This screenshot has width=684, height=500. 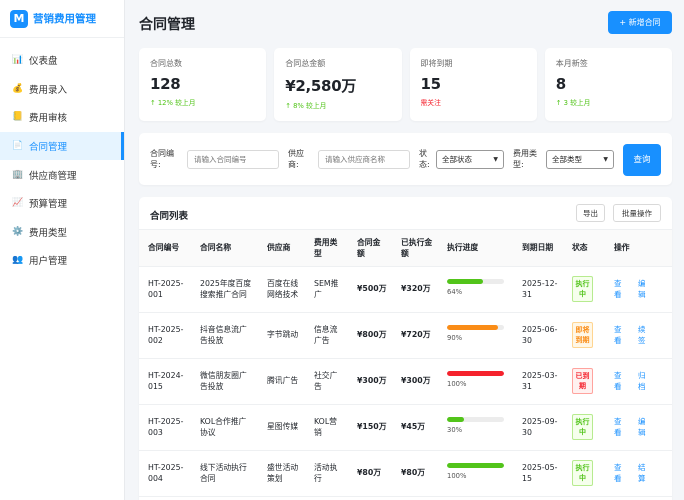 What do you see at coordinates (538, 335) in the screenshot?
I see `due-date-cell: 2025-06-30` at bounding box center [538, 335].